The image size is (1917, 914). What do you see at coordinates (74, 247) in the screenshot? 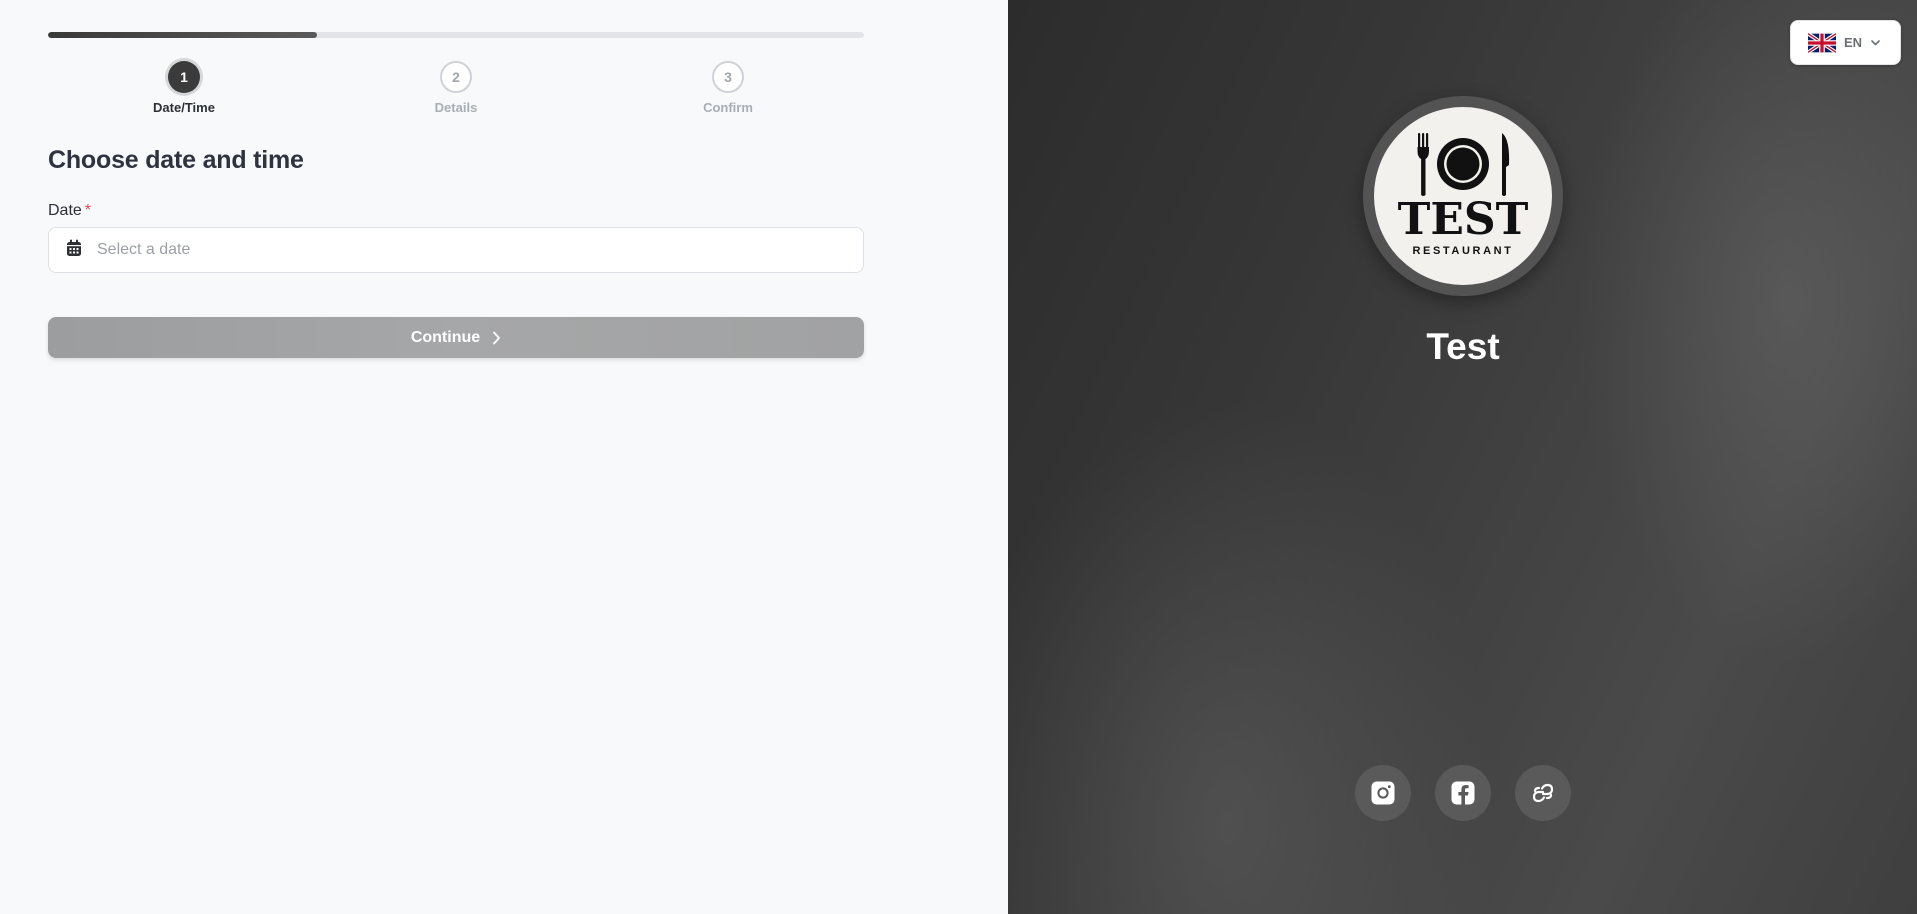
I see `calendar-icon` at bounding box center [74, 247].